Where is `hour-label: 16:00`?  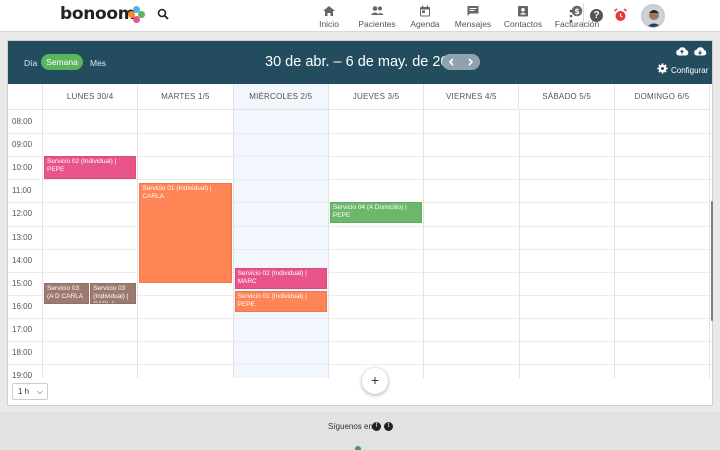 hour-label: 16:00 is located at coordinates (22, 306).